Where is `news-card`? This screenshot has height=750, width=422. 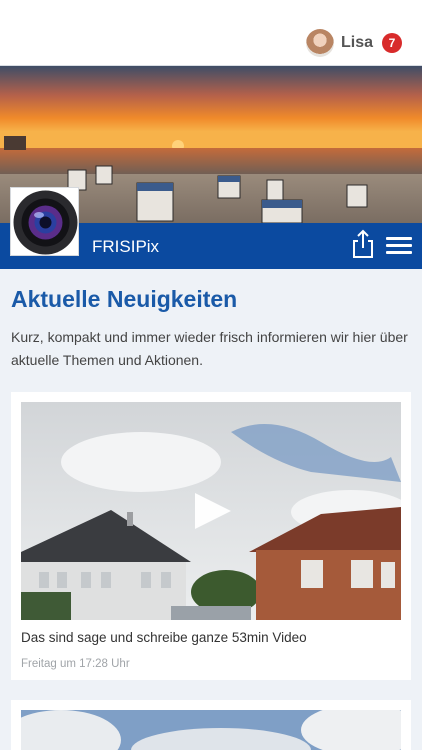
news-card is located at coordinates (211, 725).